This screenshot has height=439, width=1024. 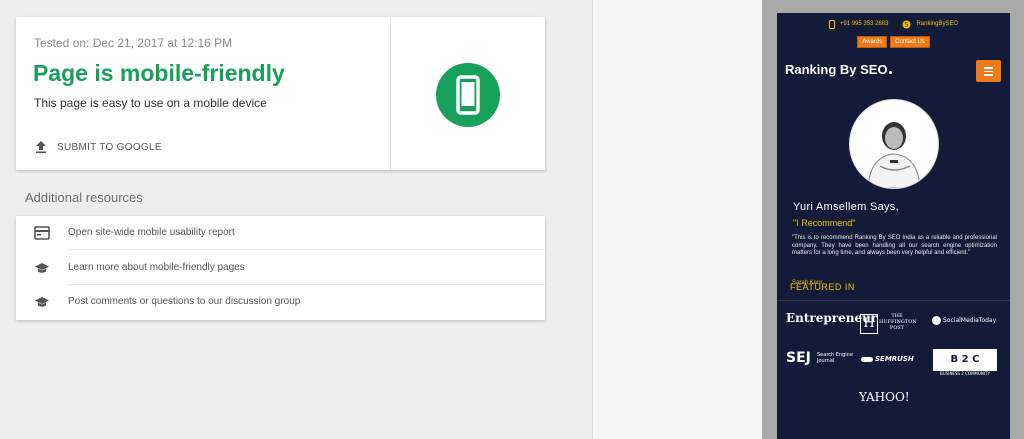 I want to click on b2c-logo: B 2 C, so click(x=965, y=360).